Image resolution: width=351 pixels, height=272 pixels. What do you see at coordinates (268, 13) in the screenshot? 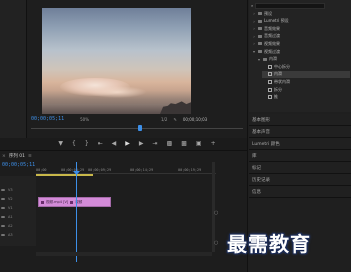
I see `tree-item-label: 预设` at bounding box center [268, 13].